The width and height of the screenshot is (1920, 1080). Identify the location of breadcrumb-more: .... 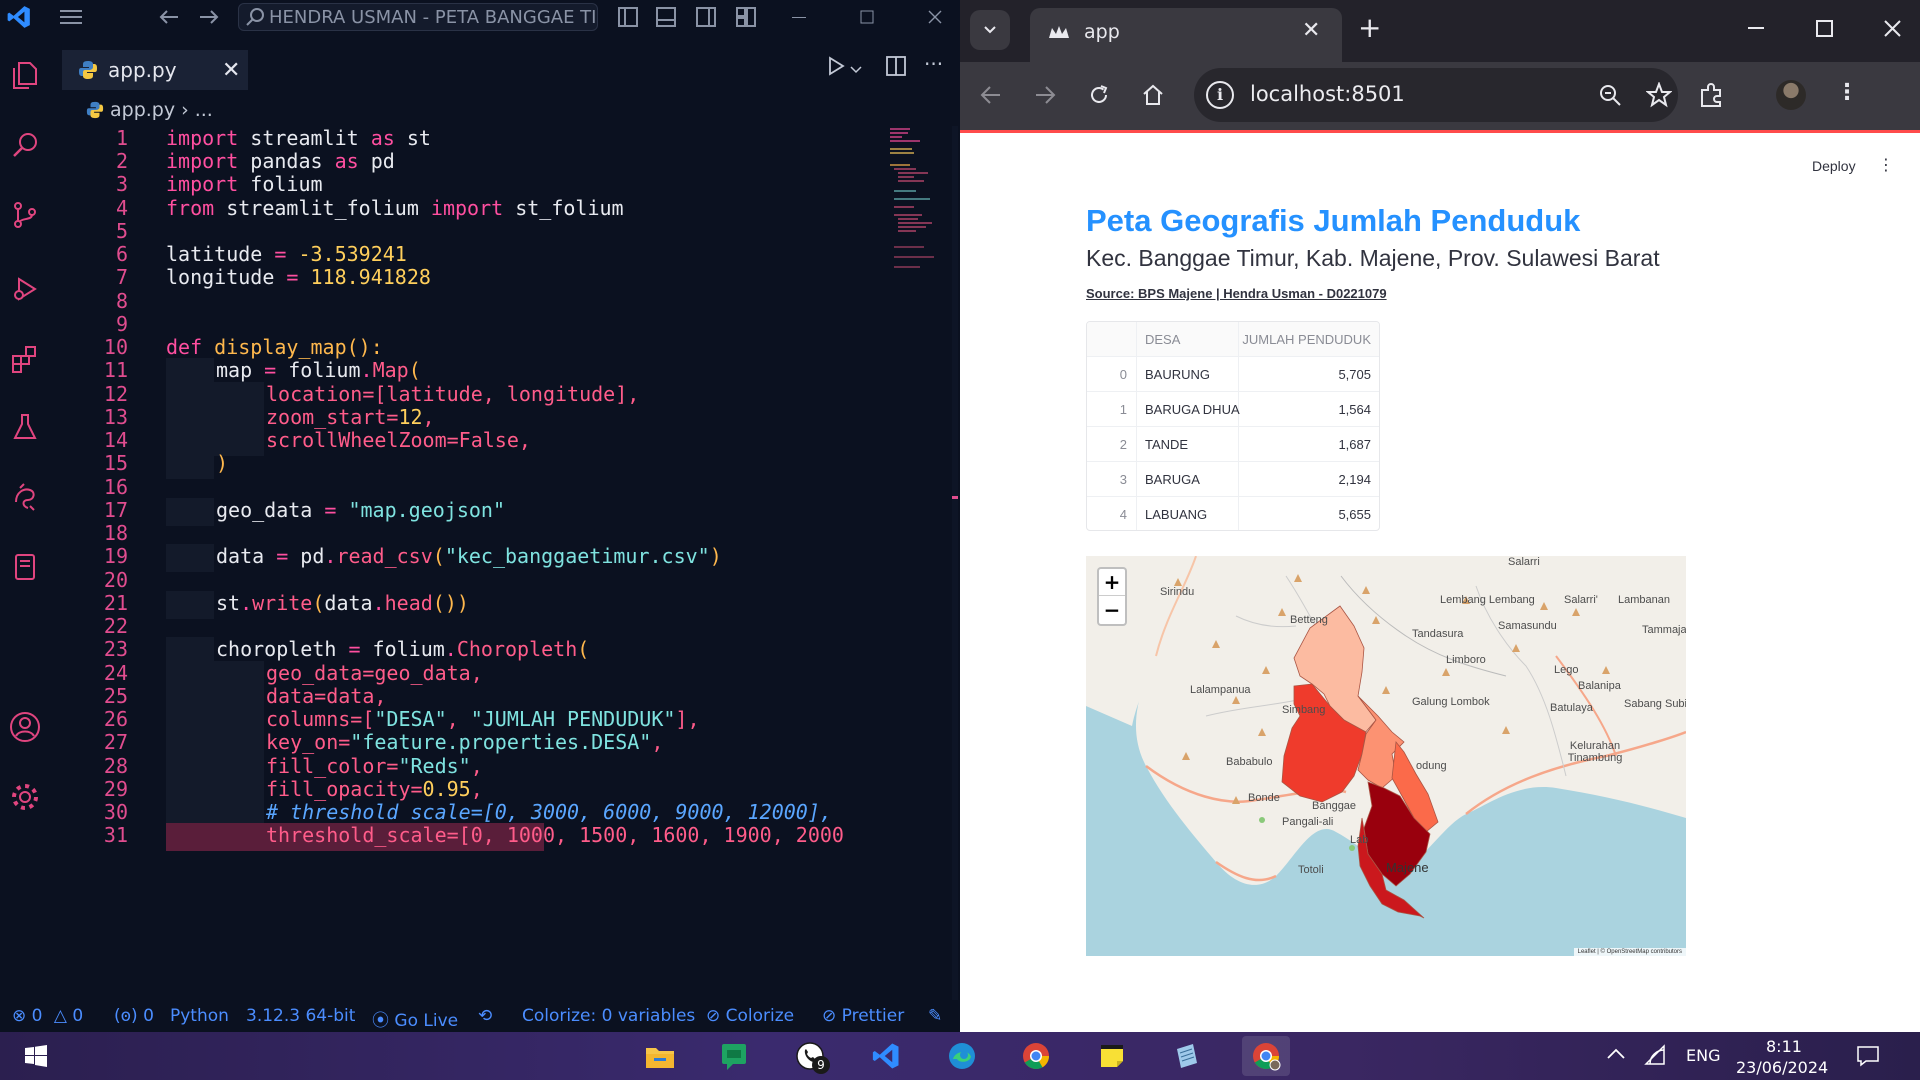
(204, 110).